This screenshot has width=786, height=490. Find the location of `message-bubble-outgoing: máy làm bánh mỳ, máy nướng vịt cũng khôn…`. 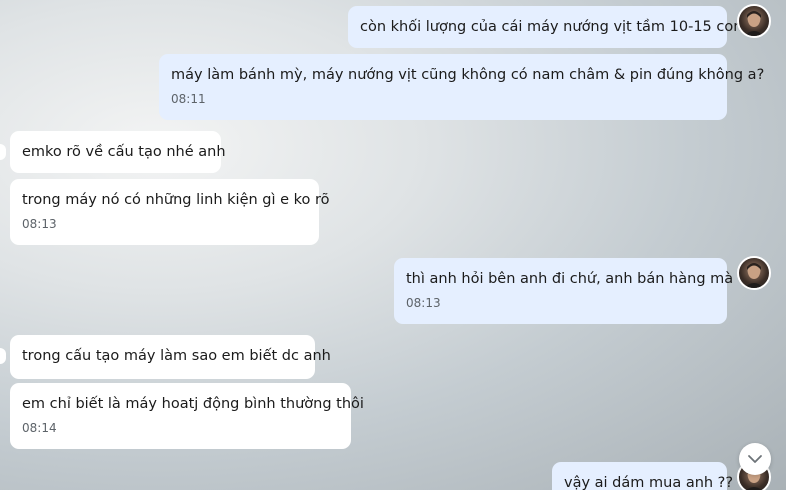

message-bubble-outgoing: máy làm bánh mỳ, máy nướng vịt cũng khôn… is located at coordinates (462, 87).